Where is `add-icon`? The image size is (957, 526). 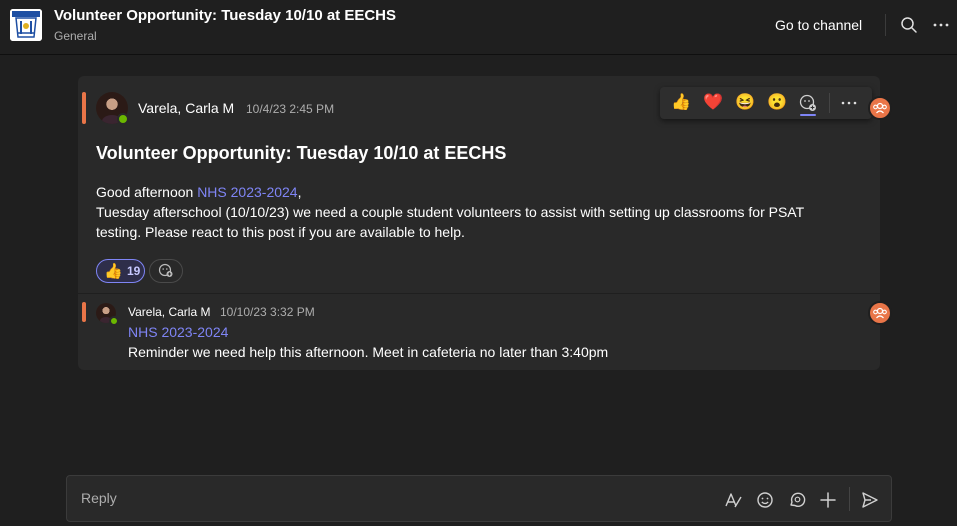 add-icon is located at coordinates (828, 500).